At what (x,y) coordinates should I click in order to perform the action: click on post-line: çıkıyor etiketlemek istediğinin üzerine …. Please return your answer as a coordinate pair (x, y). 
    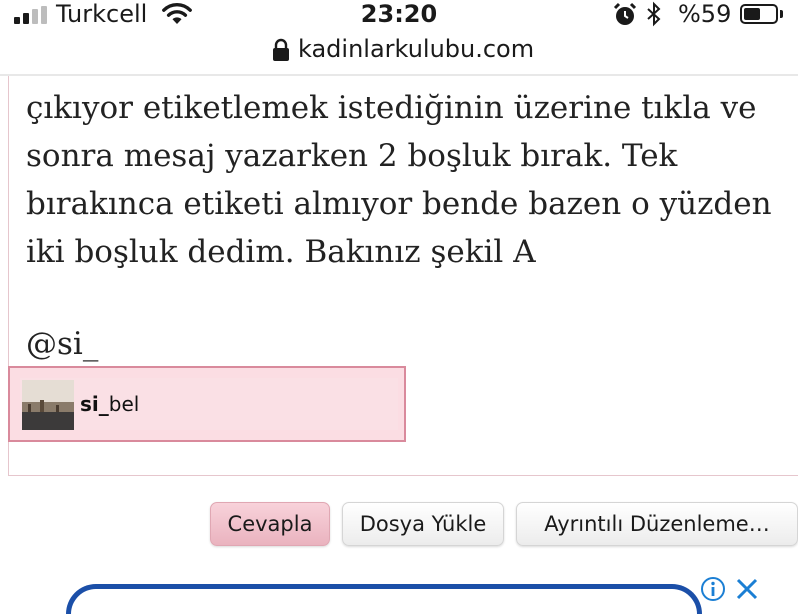
    Looking at the image, I should click on (391, 108).